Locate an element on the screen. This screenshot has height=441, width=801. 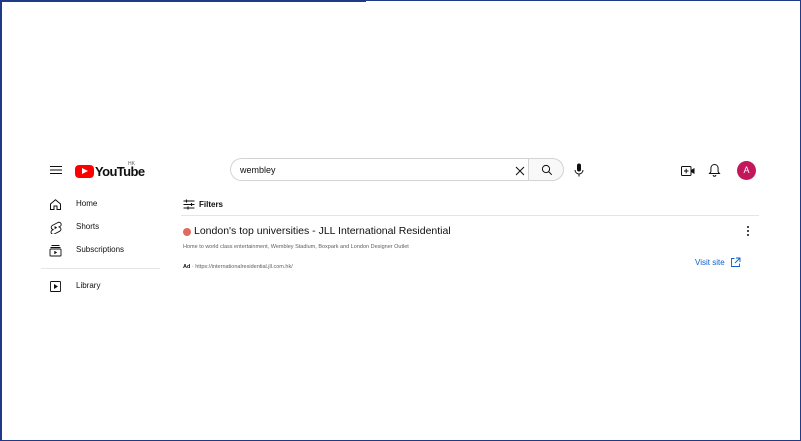
region-code: HK is located at coordinates (131, 164).